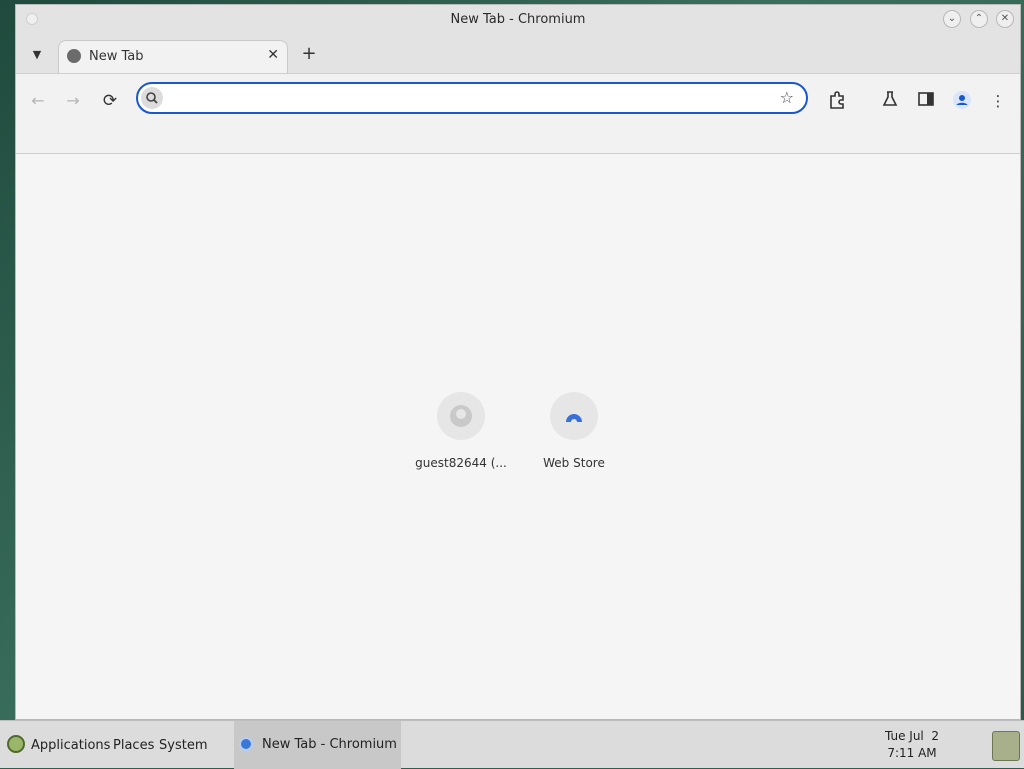 Image resolution: width=1024 pixels, height=769 pixels. Describe the element at coordinates (912, 753) in the screenshot. I see `clock-time: 7:11 AM` at that location.